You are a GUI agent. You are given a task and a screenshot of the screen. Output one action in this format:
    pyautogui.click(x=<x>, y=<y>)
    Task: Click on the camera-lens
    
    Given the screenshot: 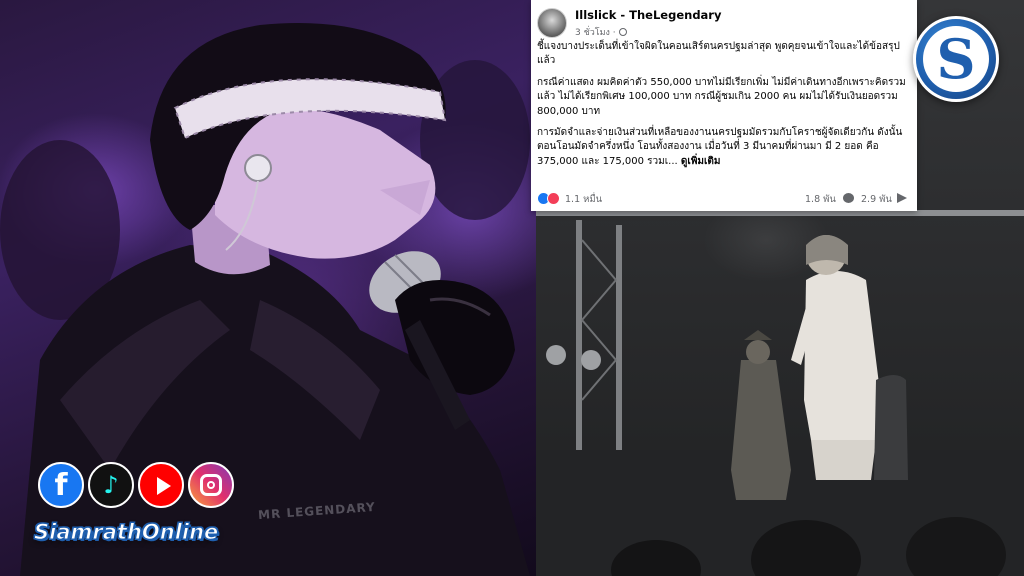 What is the action you would take?
    pyautogui.click(x=211, y=485)
    